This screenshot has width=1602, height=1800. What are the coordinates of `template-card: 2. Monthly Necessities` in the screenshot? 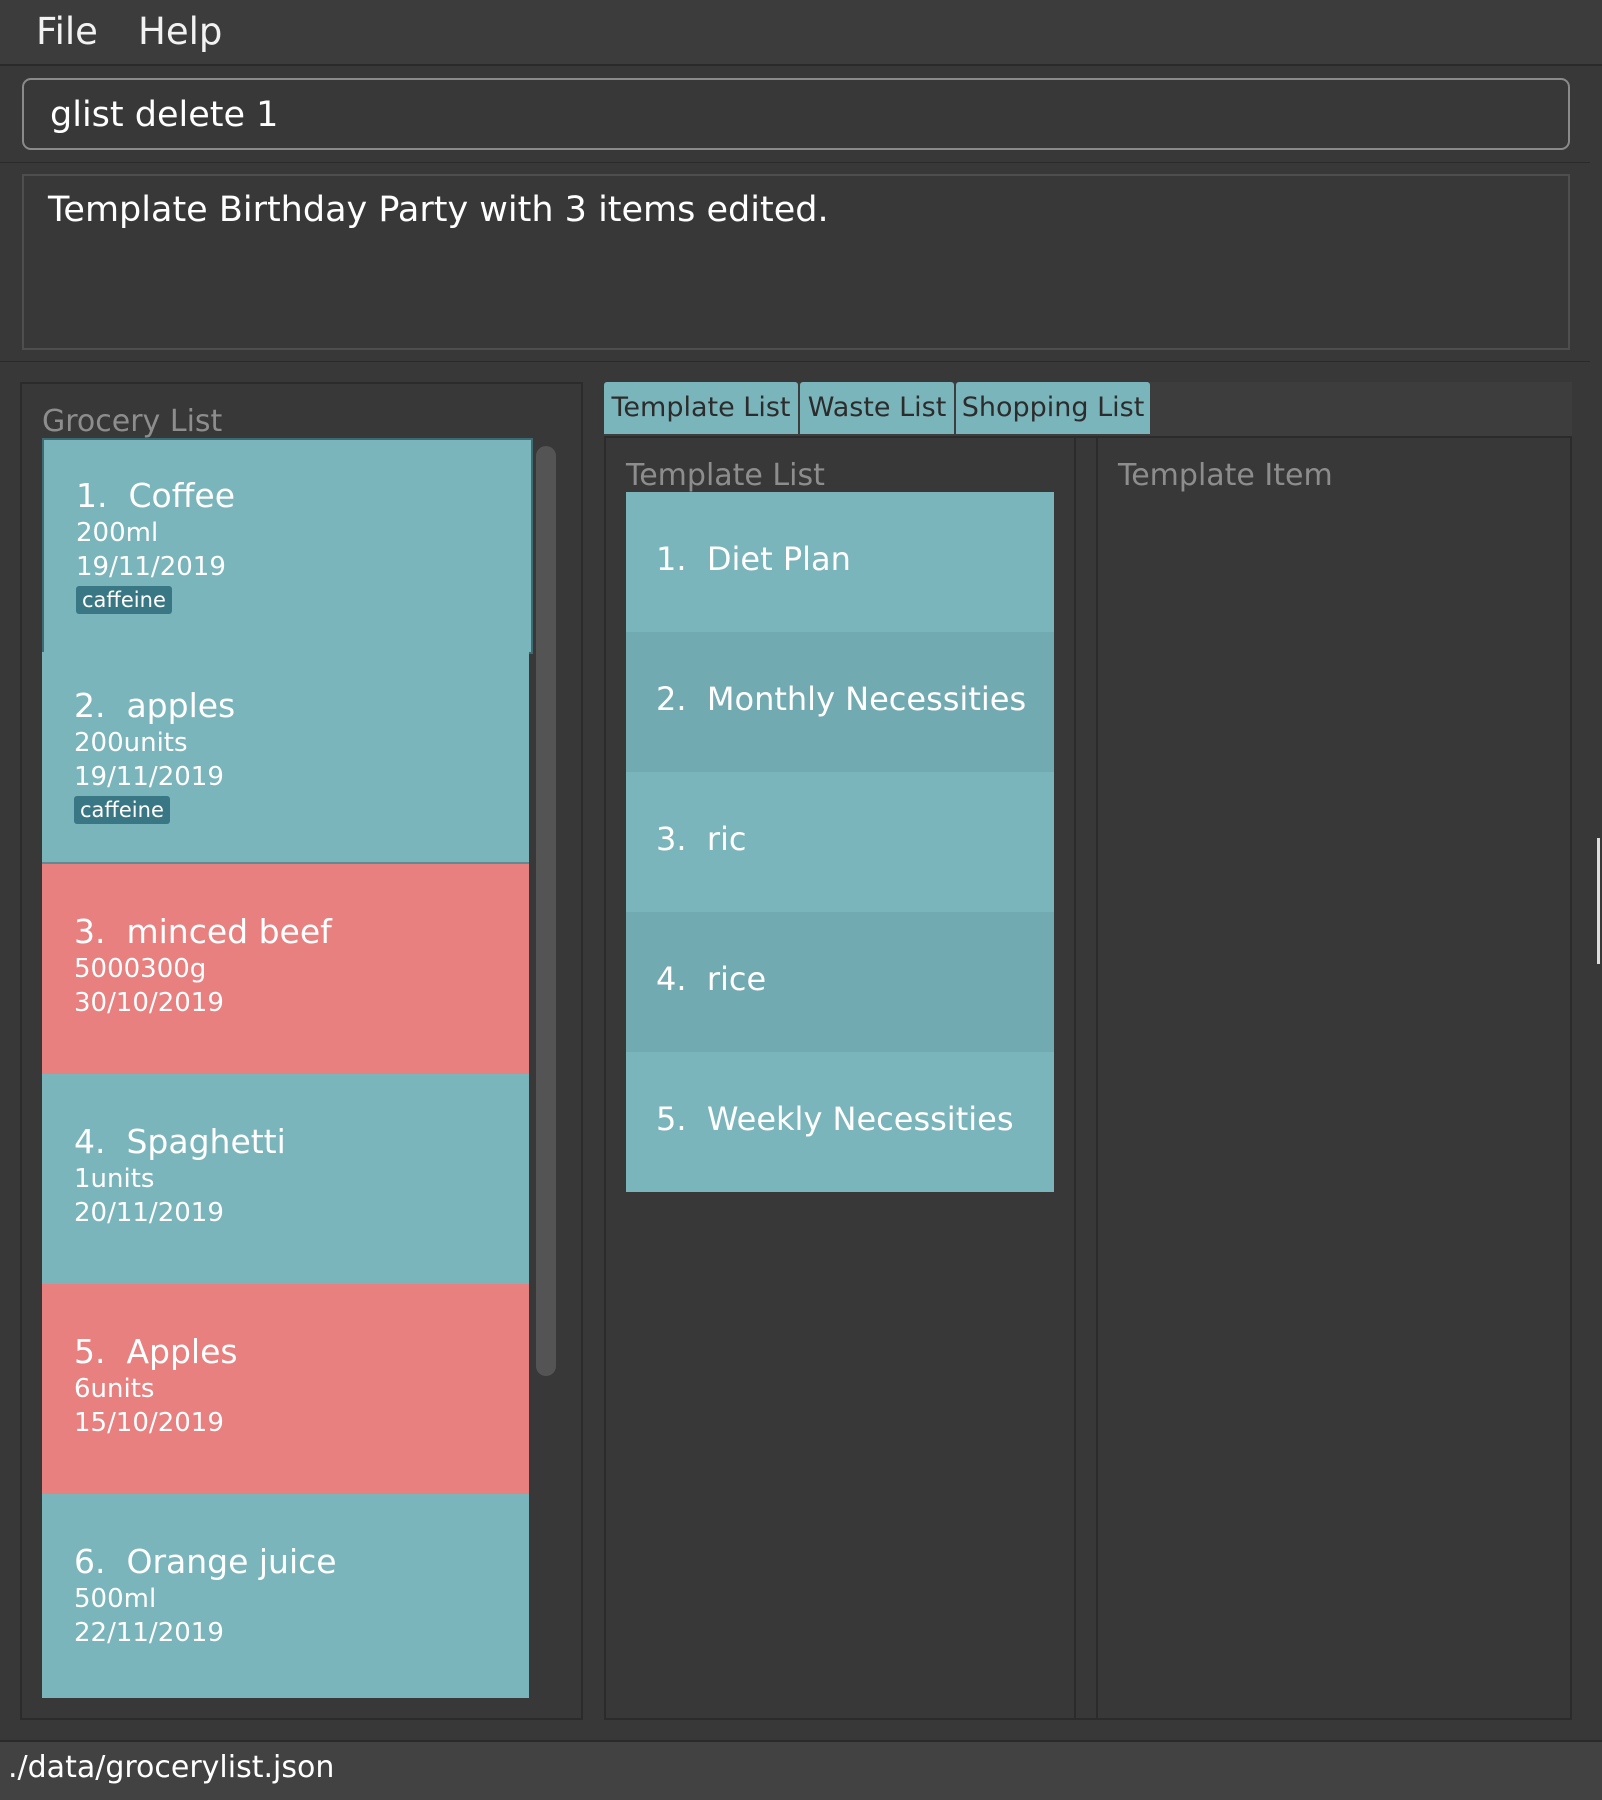 It's located at (840, 702).